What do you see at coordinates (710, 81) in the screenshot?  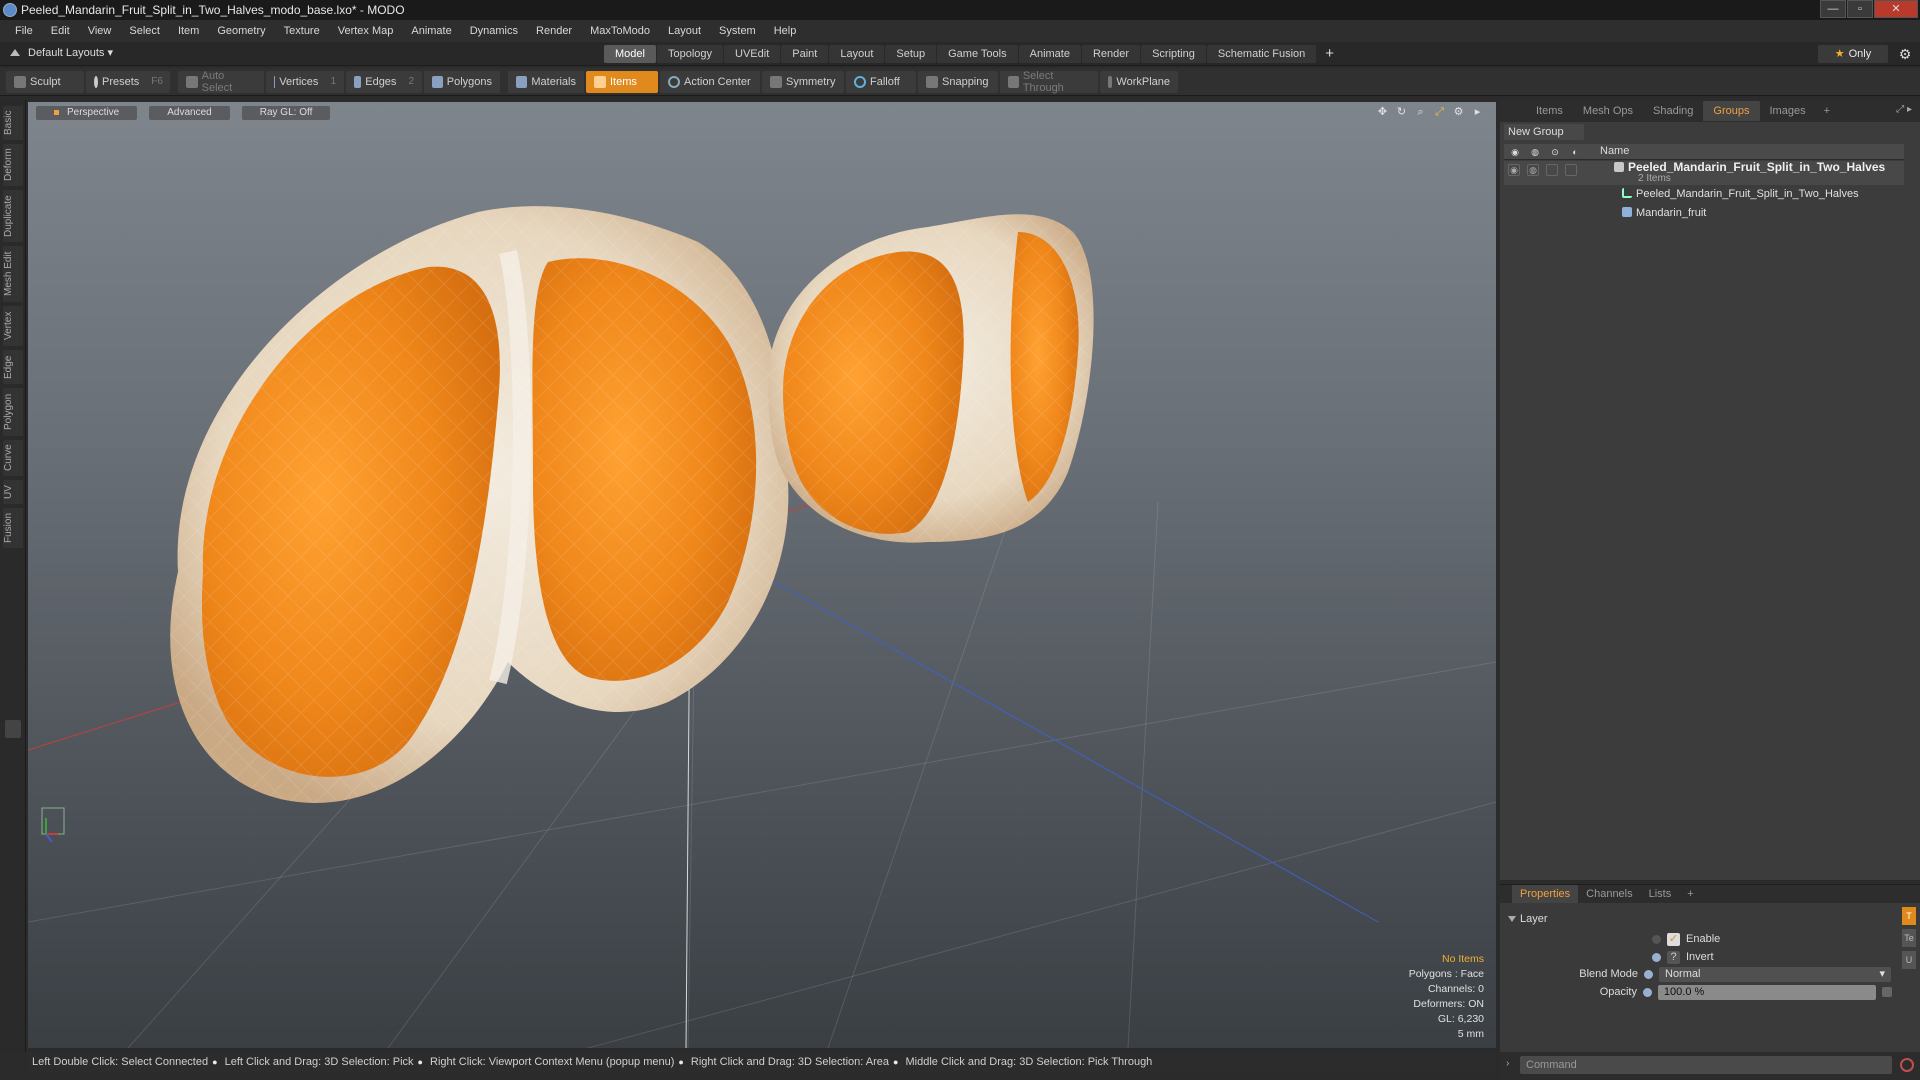 I see `action-center-button: Action Center` at bounding box center [710, 81].